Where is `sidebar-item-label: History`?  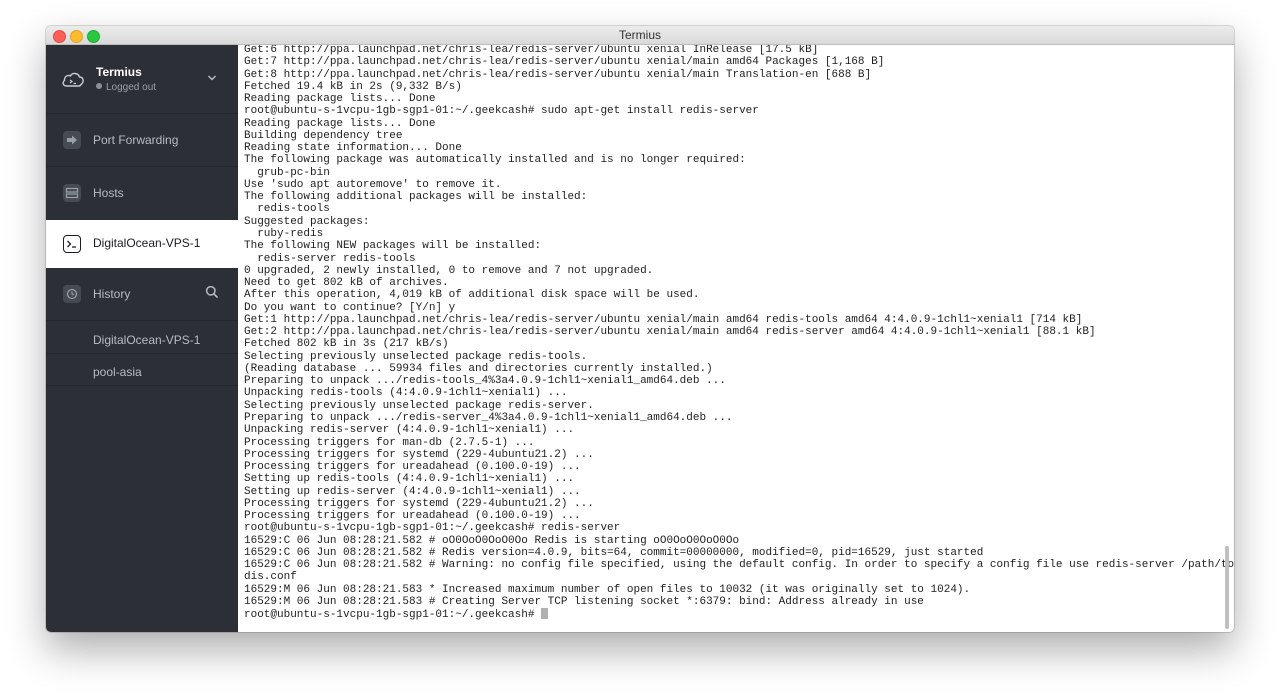
sidebar-item-label: History is located at coordinates (112, 294).